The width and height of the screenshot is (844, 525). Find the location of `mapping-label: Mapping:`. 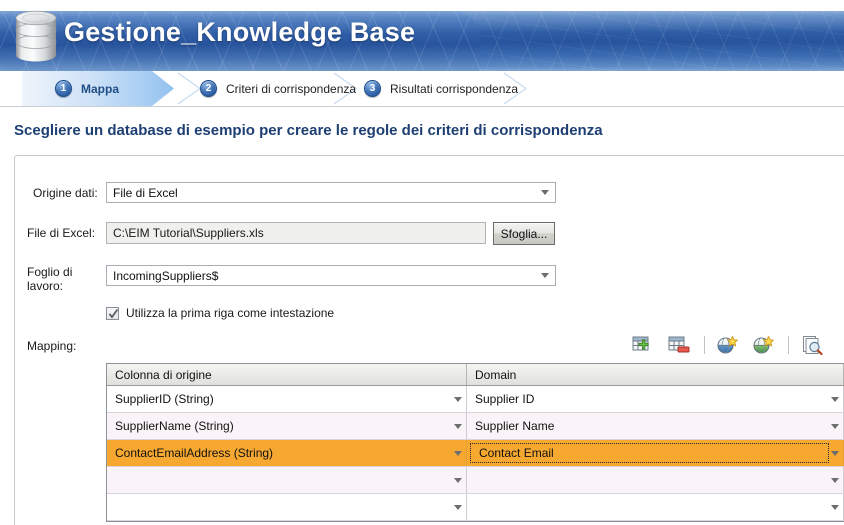

mapping-label: Mapping: is located at coordinates (52, 346).